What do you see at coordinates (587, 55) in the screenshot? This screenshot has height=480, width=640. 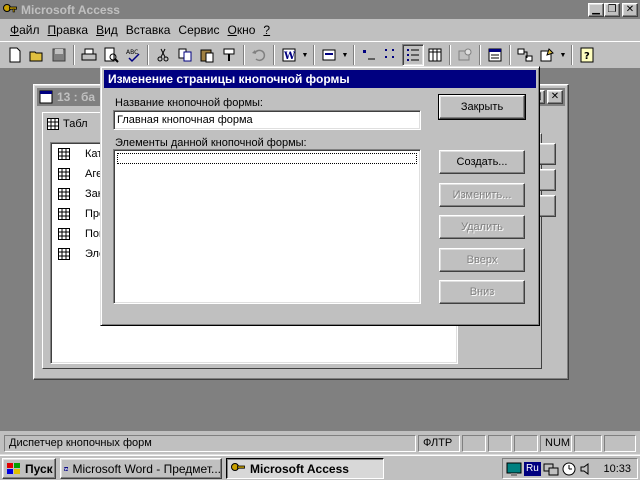 I see `help-icon: ?` at bounding box center [587, 55].